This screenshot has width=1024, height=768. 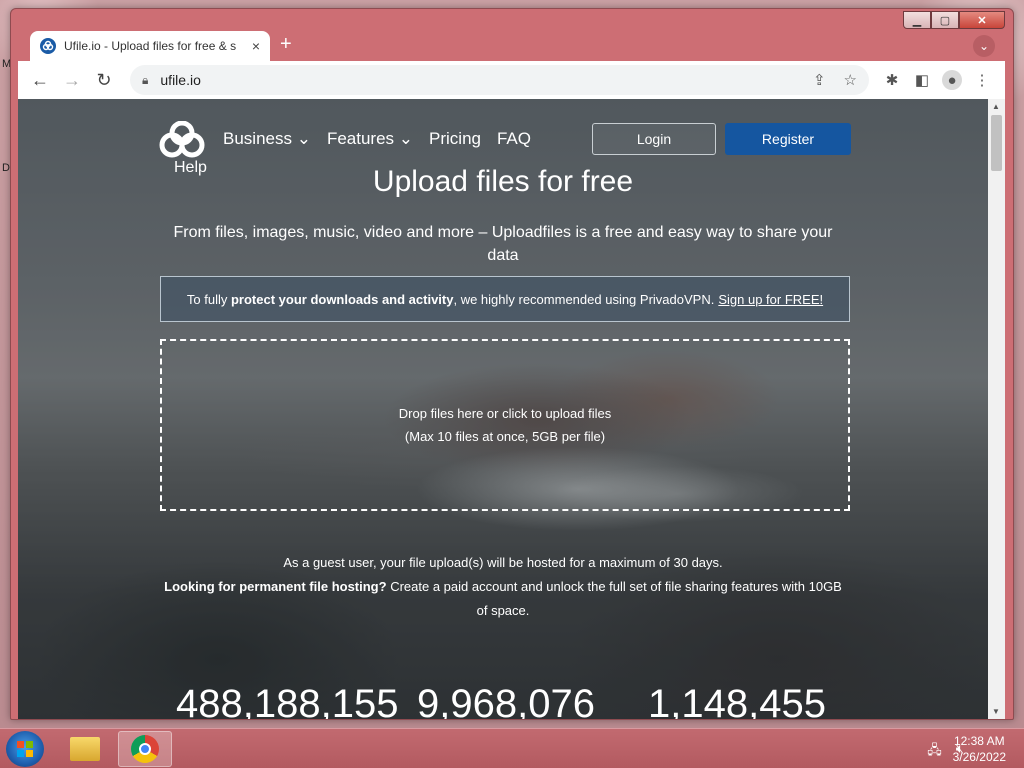 What do you see at coordinates (512, 748) in the screenshot?
I see `taskbar: 🖧︎ 🔇︎ 12:38 AM 3/26/2022` at bounding box center [512, 748].